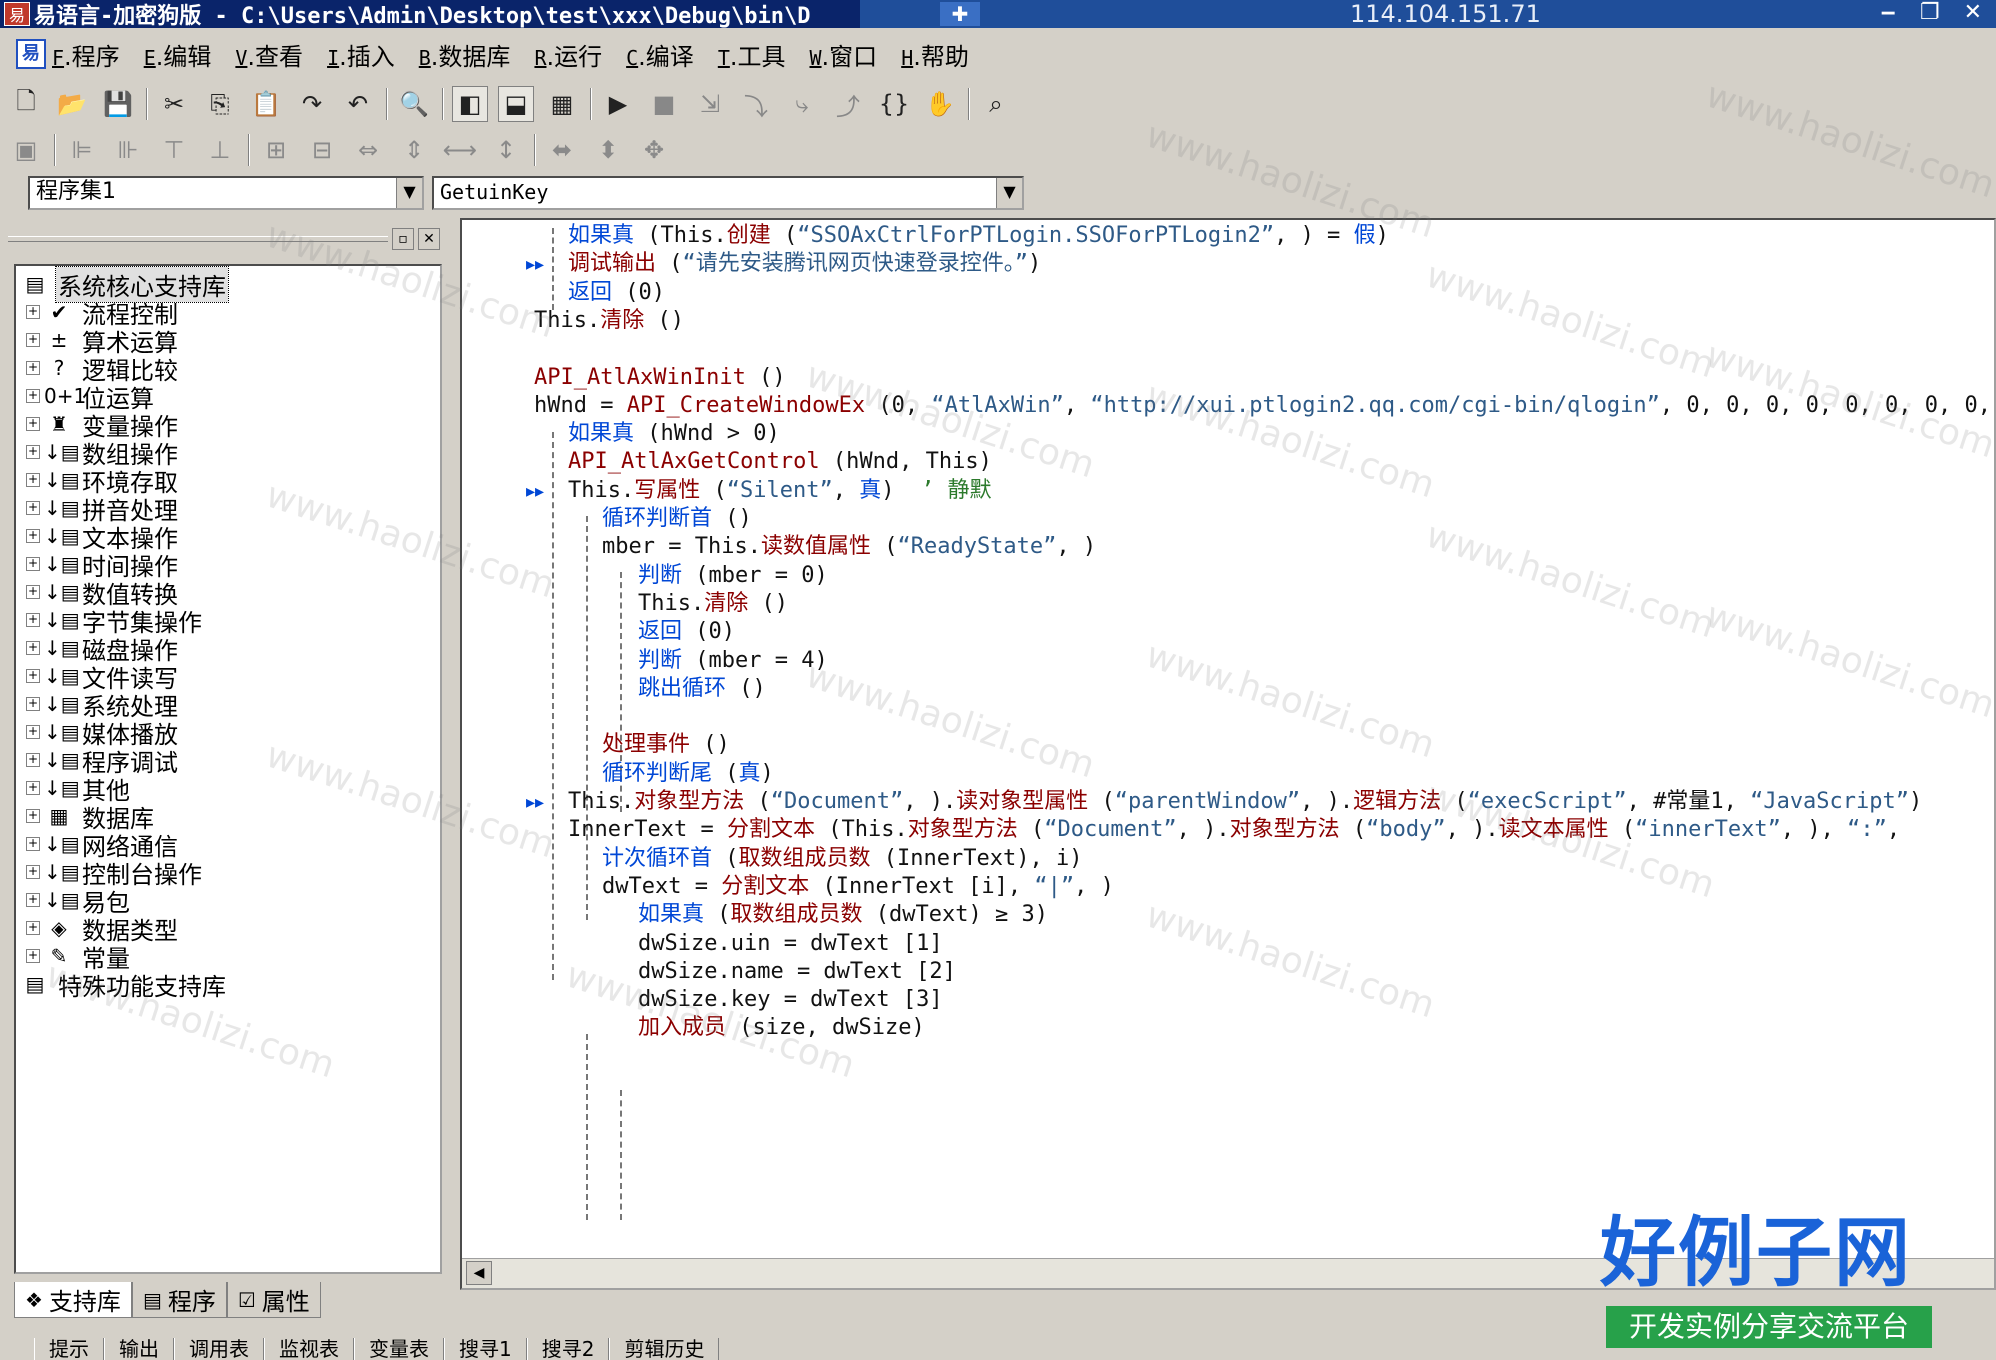  Describe the element at coordinates (226, 193) in the screenshot. I see `assembly-select: 程序集1 ▼` at that location.